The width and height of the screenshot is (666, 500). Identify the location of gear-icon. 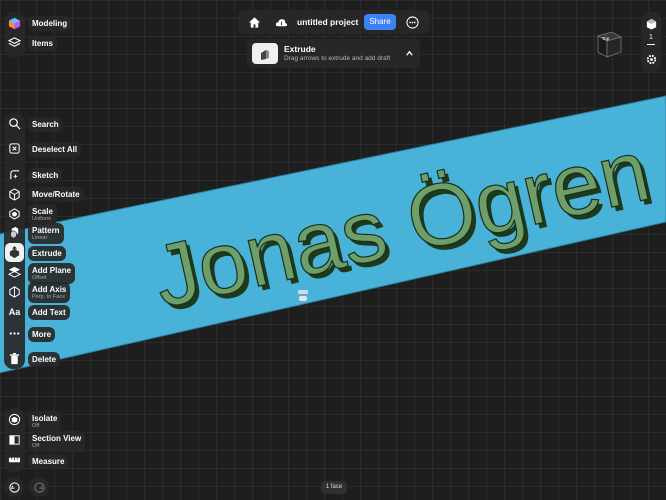
(651, 59).